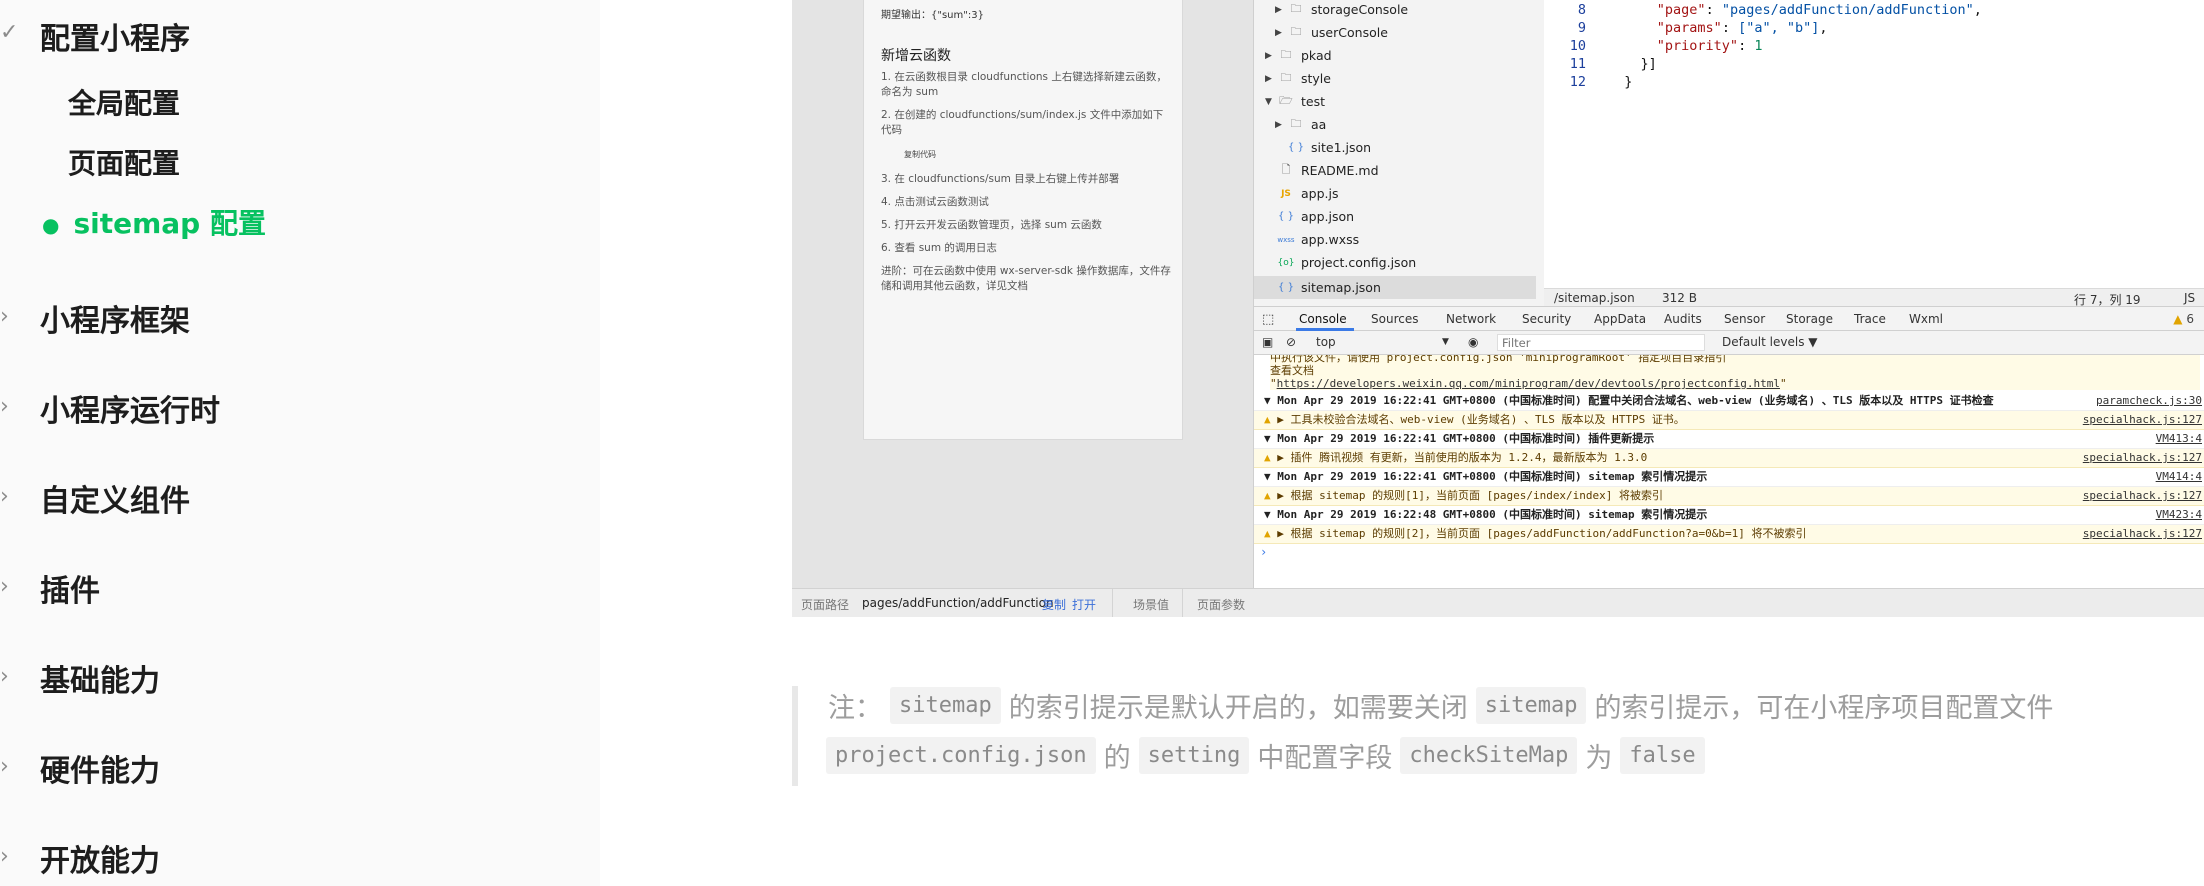  Describe the element at coordinates (115, 318) in the screenshot. I see `sidebar-group-framework: 小程序框架` at that location.